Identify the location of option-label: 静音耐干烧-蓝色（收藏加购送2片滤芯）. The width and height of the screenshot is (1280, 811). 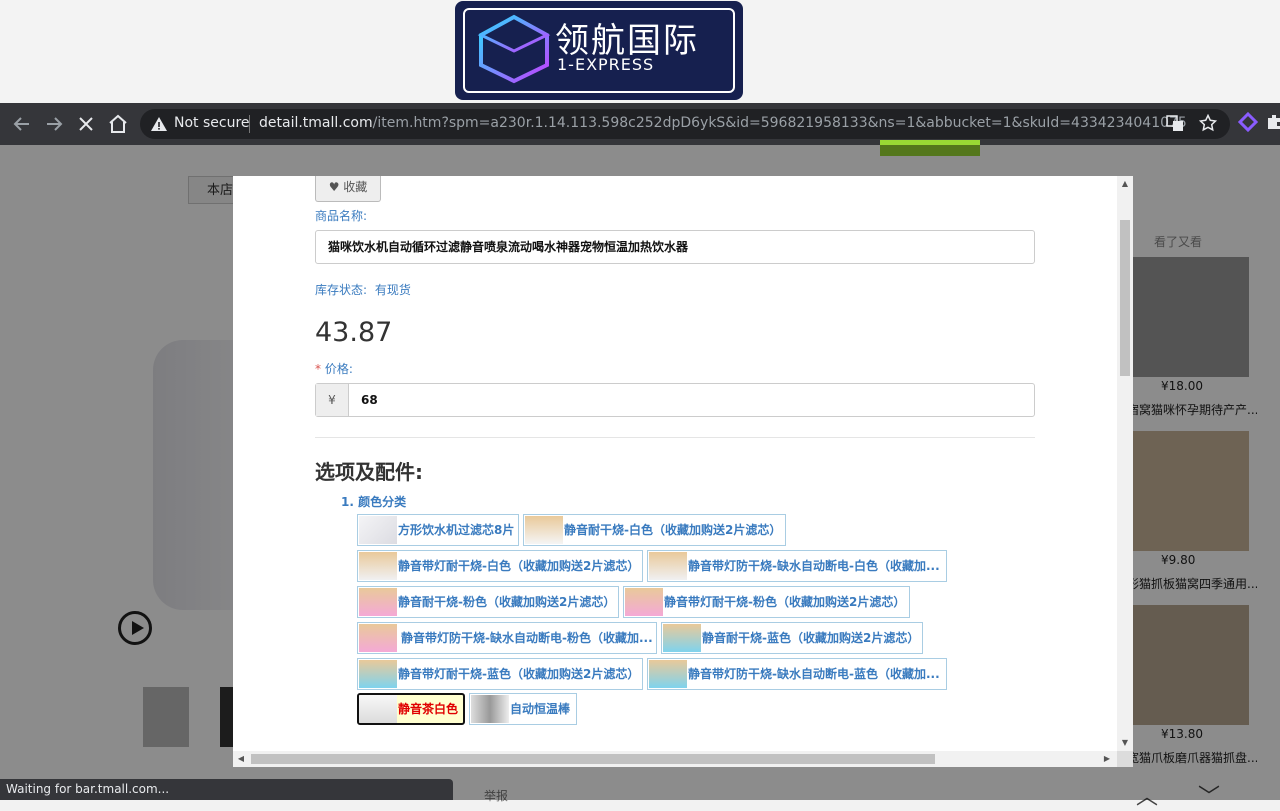
(811, 638).